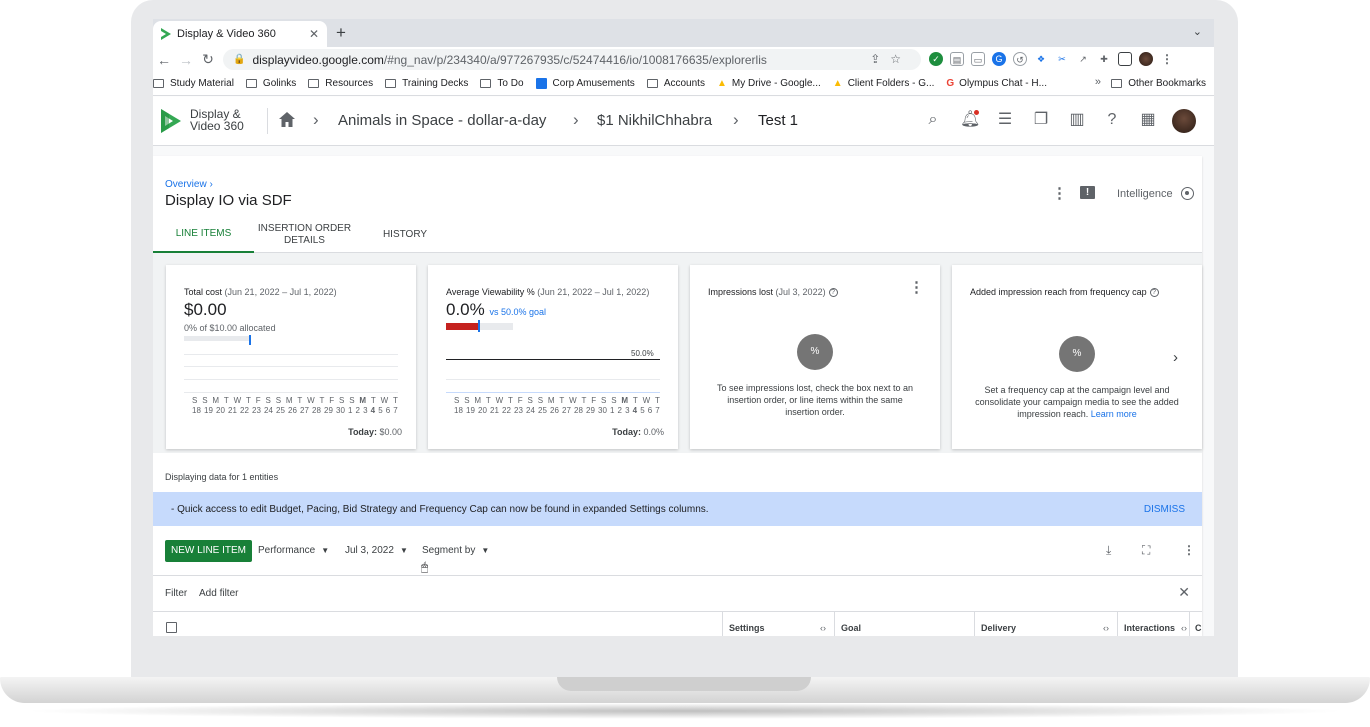  Describe the element at coordinates (1041, 59) in the screenshot. I see `extension-dropbox-icon: ❖` at that location.